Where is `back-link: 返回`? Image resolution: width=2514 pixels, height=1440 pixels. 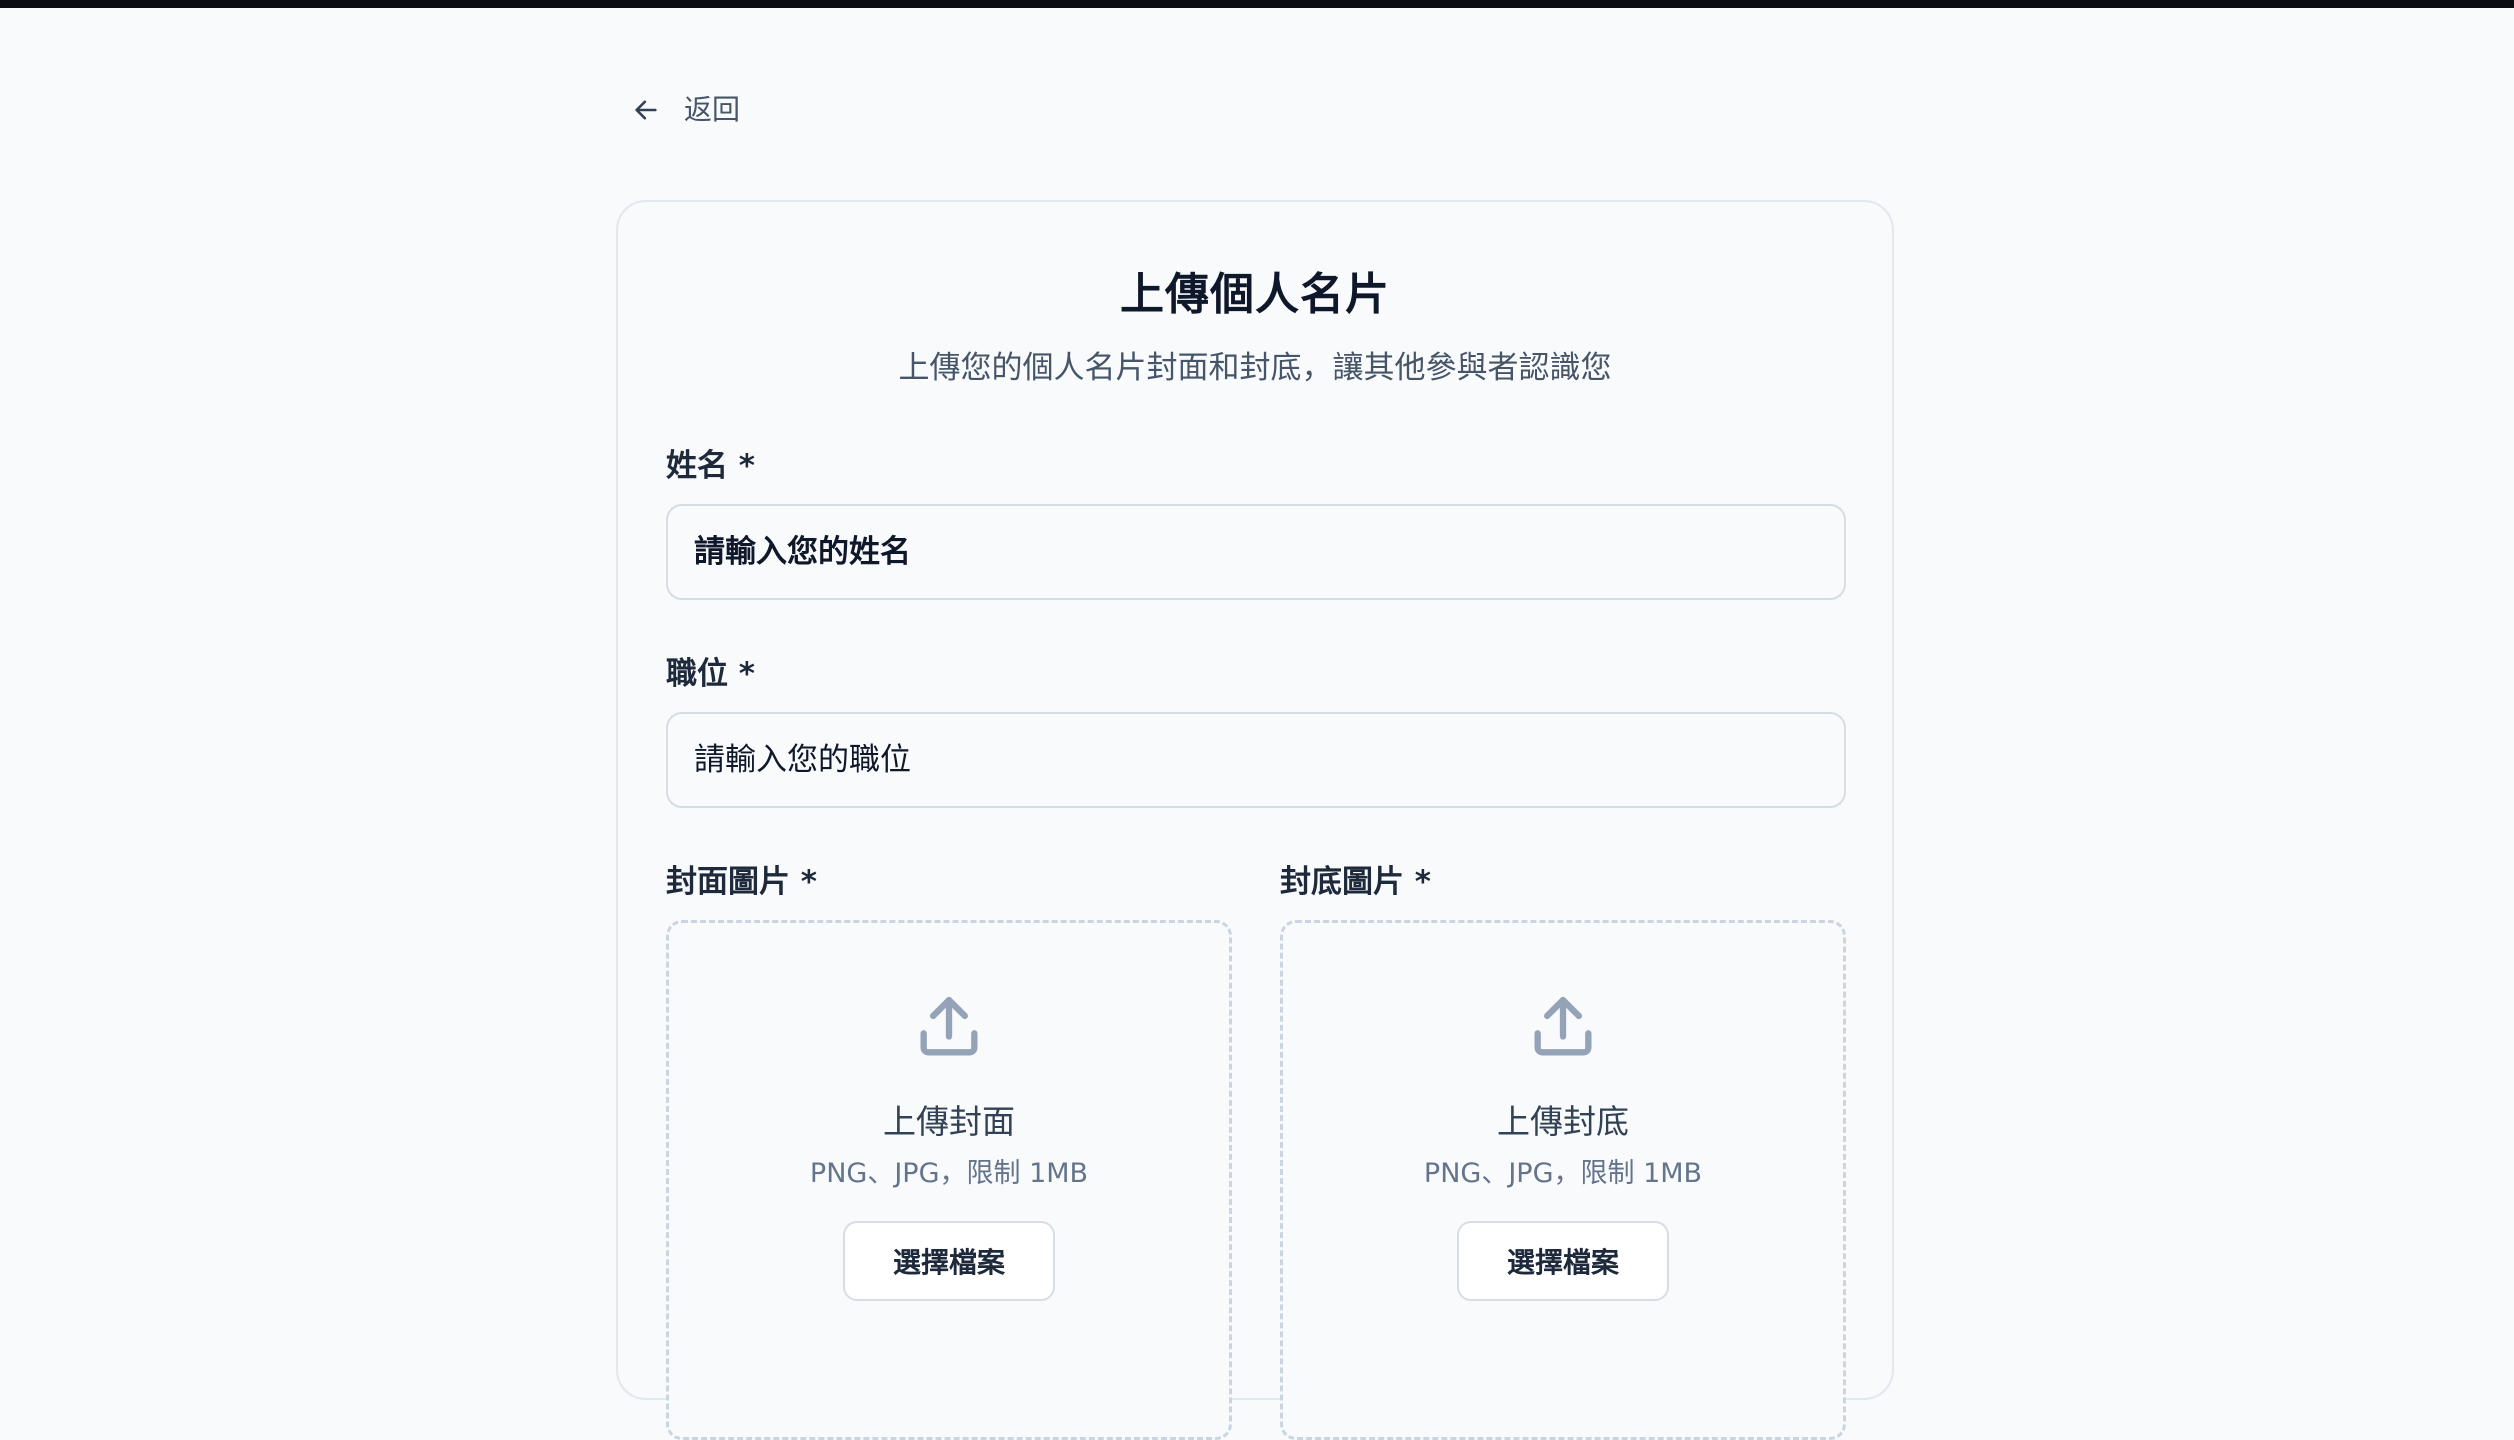 back-link: 返回 is located at coordinates (685, 110).